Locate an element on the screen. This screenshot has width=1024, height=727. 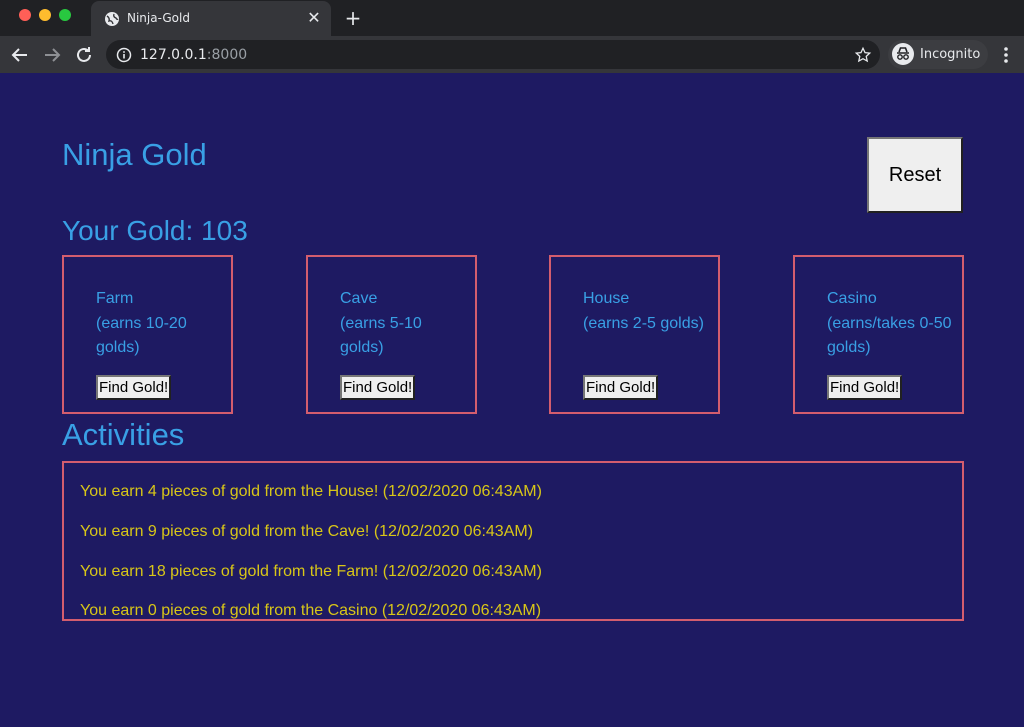
page-title: Ninja Gold is located at coordinates (134, 154).